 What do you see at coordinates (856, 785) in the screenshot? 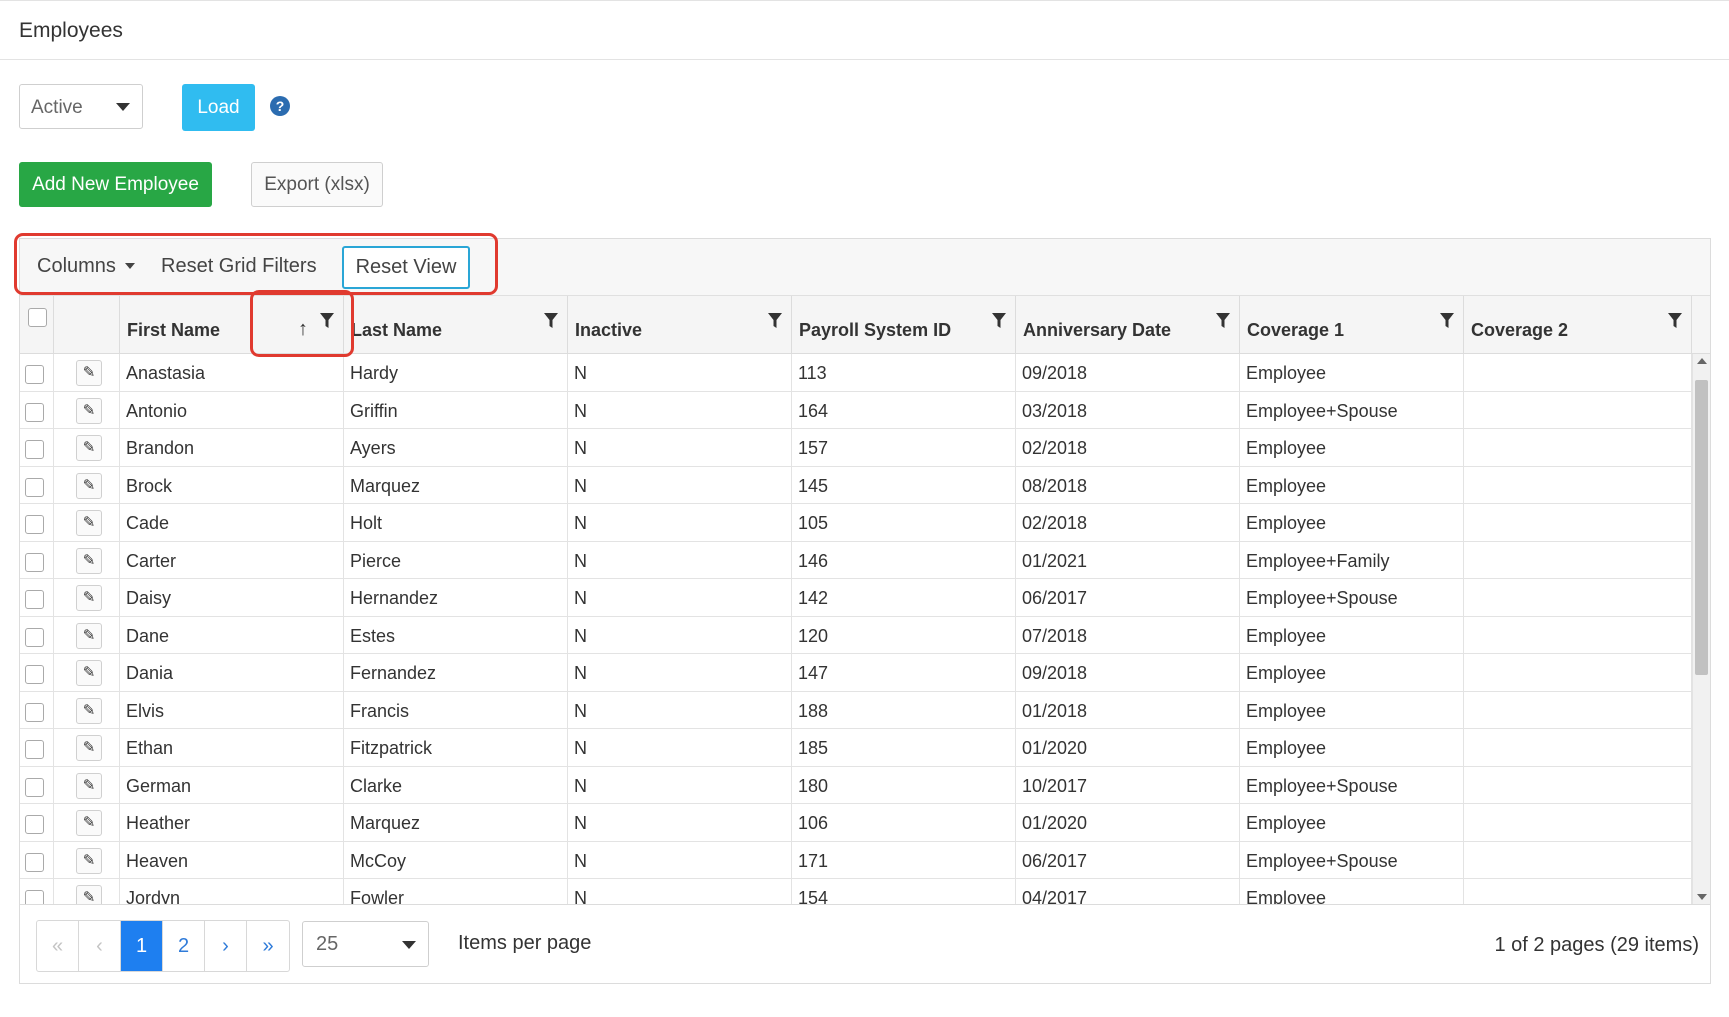
I see `table-row: ✎ German Clarke N 180 10/2017 Employee+Spouse` at bounding box center [856, 785].